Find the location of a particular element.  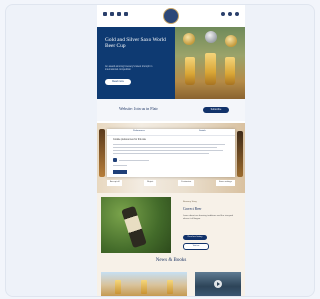

hero-read-more-button: Read more is located at coordinates (118, 82).